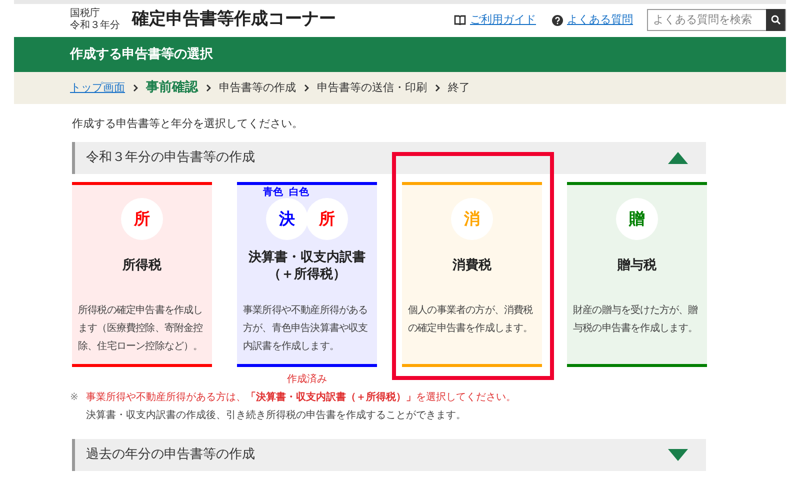 This screenshot has height=500, width=800. I want to click on tax-form-card: 贈 贈与税 財産の贈与を受けた方が、贈与税の申告書を作成します。, so click(637, 274).